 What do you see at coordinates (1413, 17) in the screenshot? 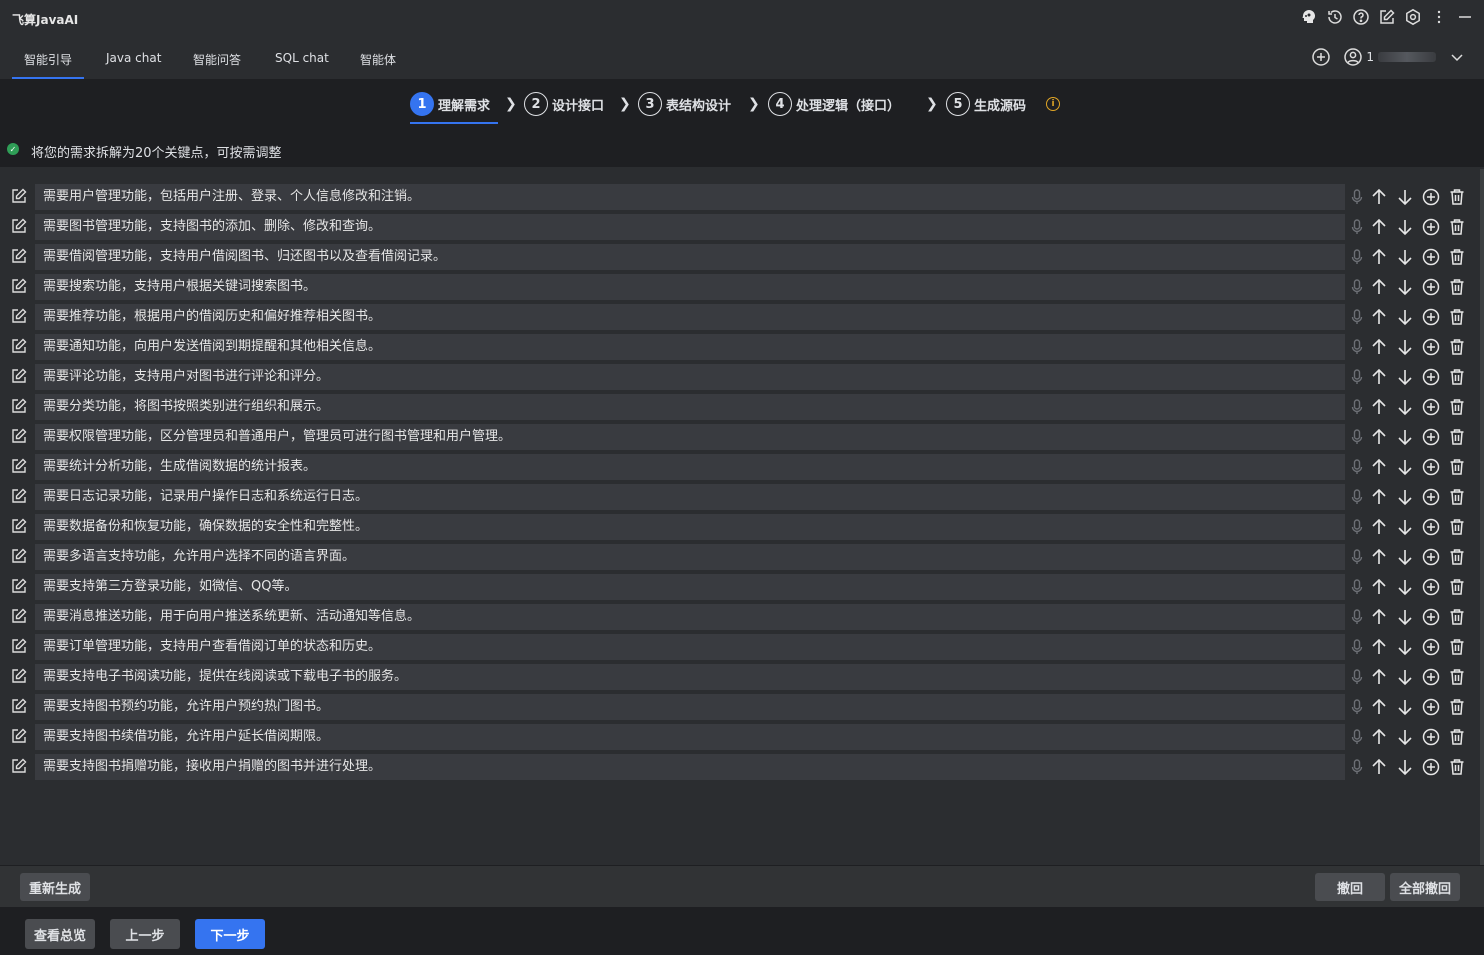
I see `settings-icon` at bounding box center [1413, 17].